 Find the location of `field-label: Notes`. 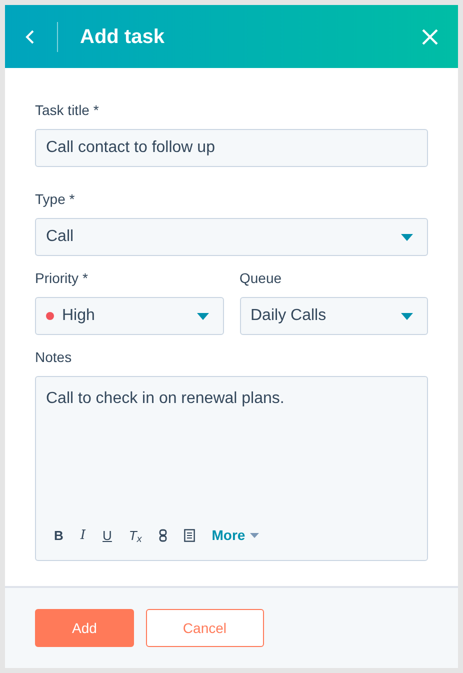

field-label: Notes is located at coordinates (54, 357).